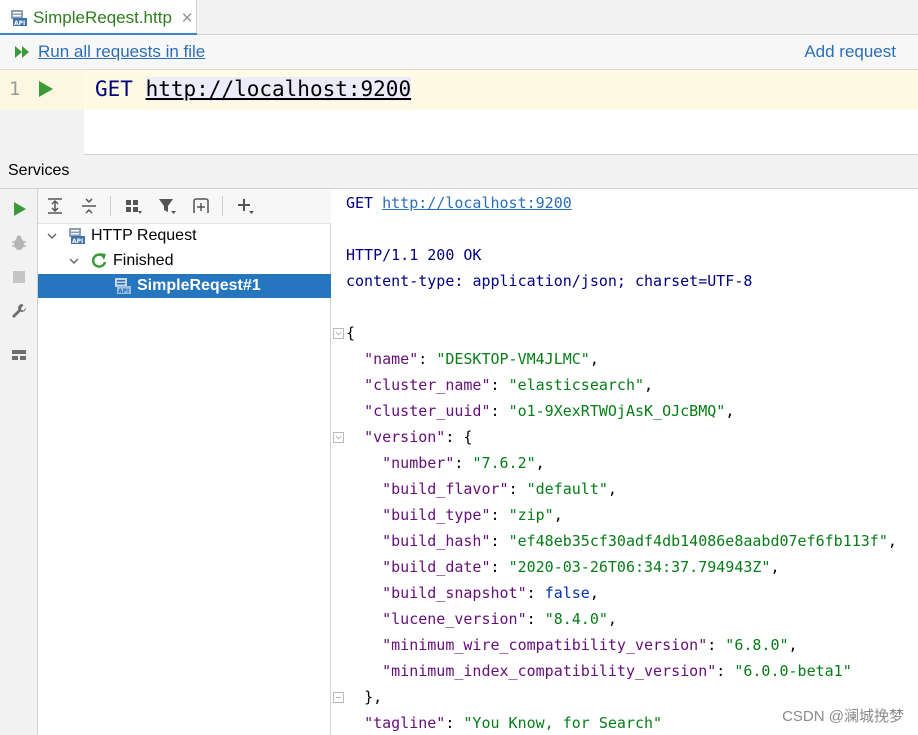 The height and width of the screenshot is (735, 918). I want to click on http-actions-bar: Run all requests in file Add request, so click(459, 52).